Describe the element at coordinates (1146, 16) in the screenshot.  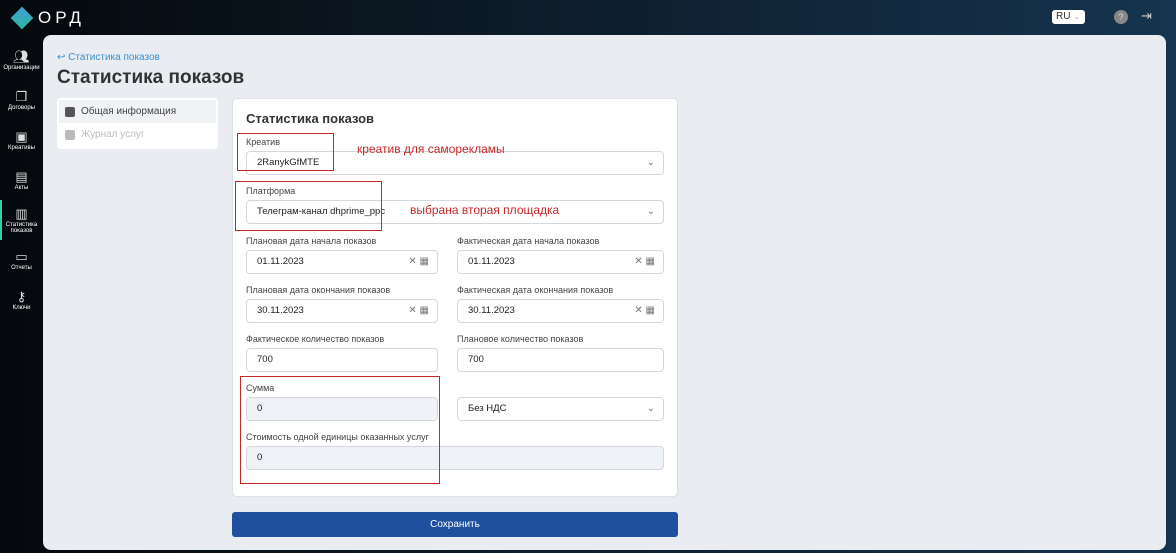
I see `logout-icon: ⇥` at that location.